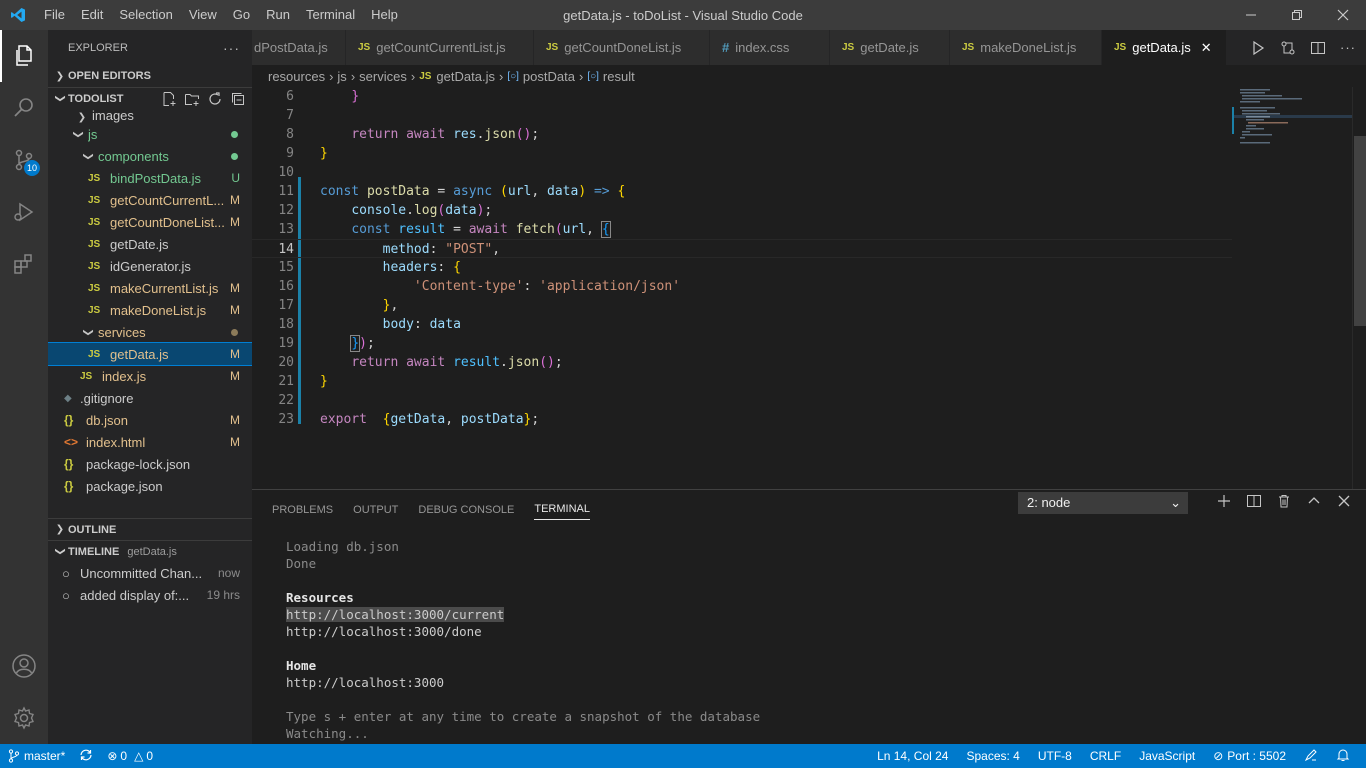 This screenshot has width=1366, height=768. I want to click on editor-scrollbar-thumb, so click(1360, 231).